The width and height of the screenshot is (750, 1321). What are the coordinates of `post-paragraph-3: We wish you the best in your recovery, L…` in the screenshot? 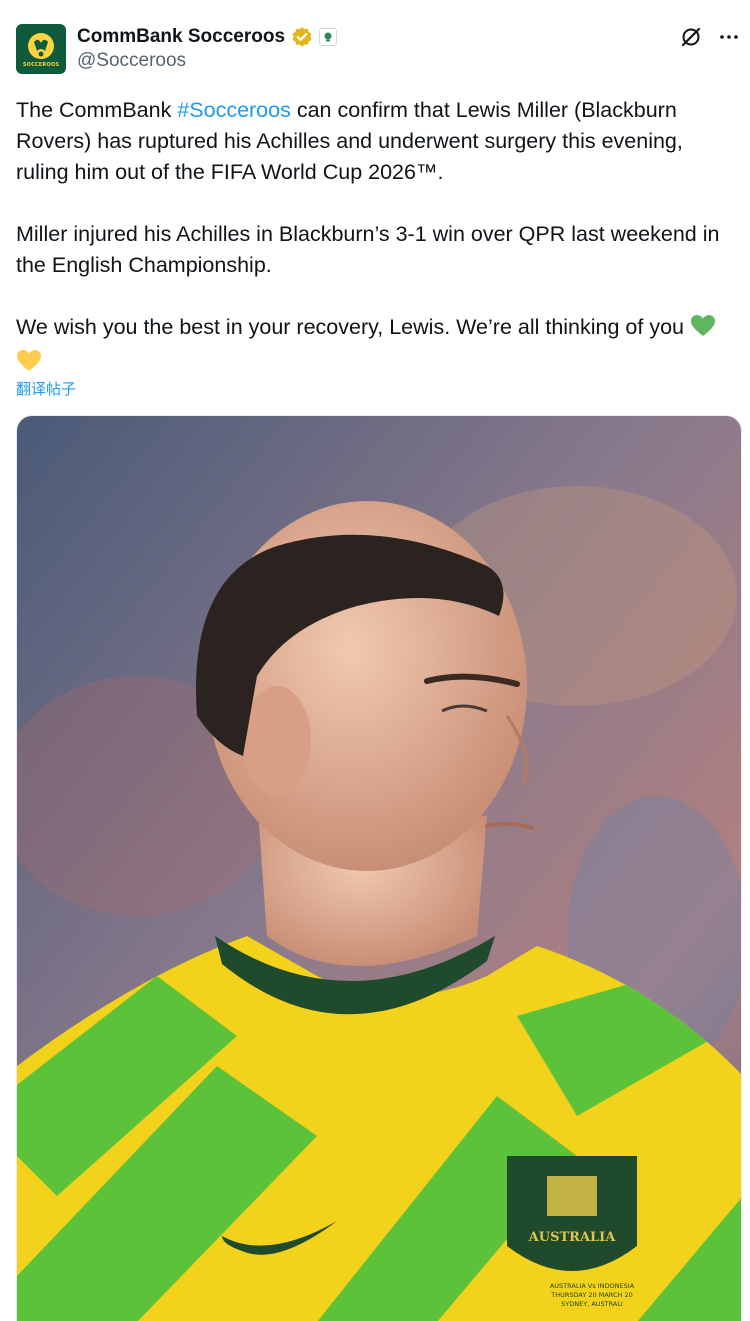 It's located at (378, 347).